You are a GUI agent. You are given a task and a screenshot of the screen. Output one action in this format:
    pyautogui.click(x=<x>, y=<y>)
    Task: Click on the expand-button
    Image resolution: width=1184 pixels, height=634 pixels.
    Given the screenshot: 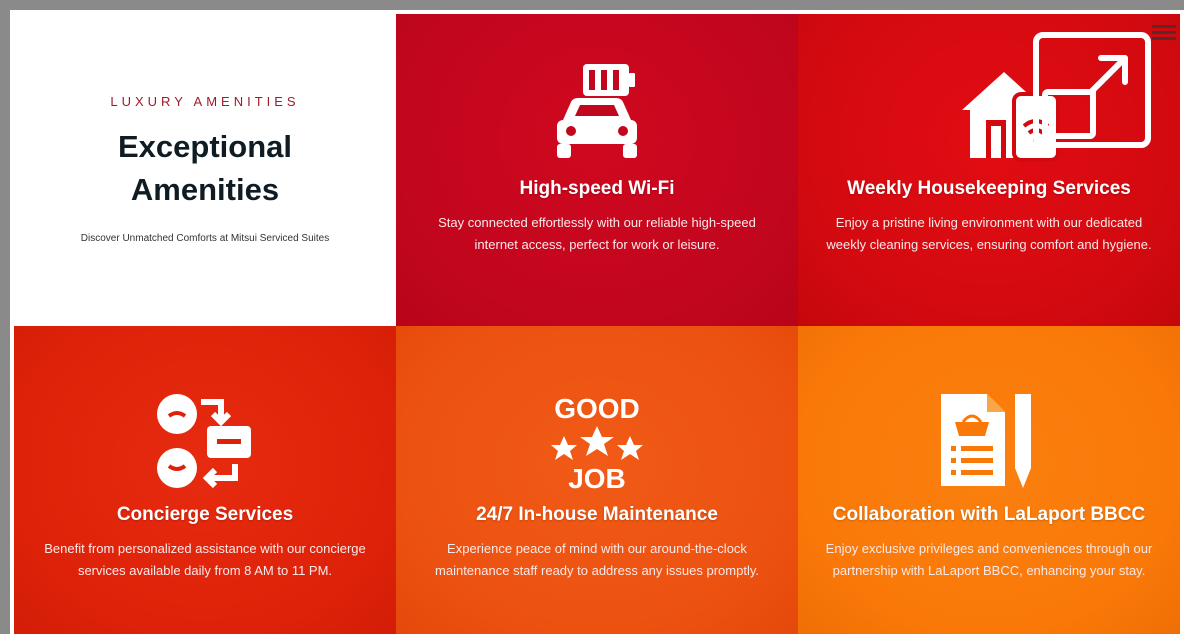 What is the action you would take?
    pyautogui.click(x=1092, y=90)
    